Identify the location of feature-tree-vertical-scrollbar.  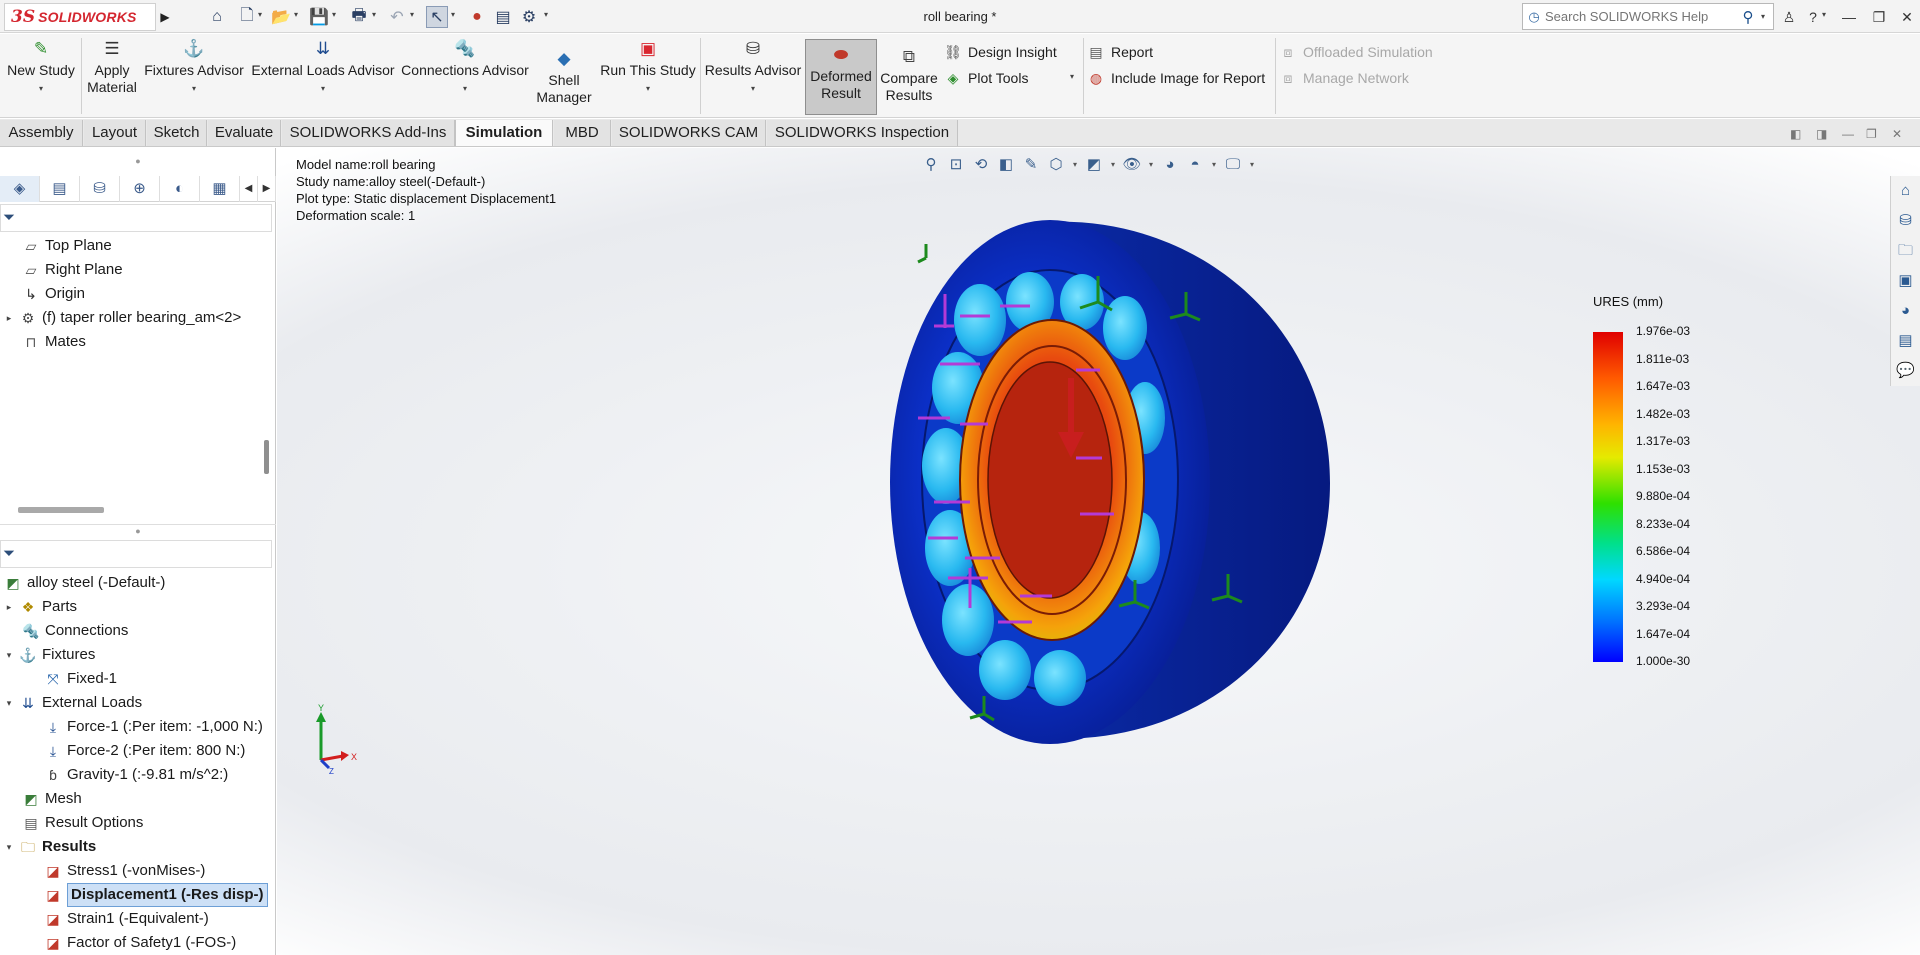
(266, 457).